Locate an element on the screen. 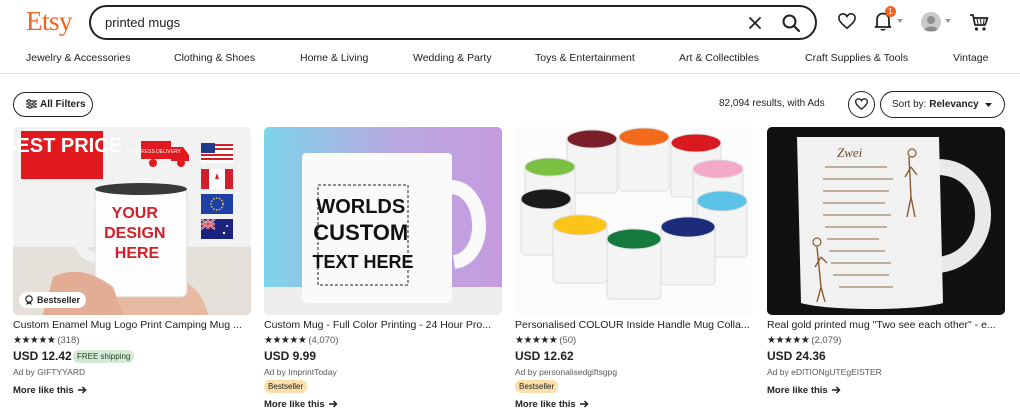  all-filters-button: All Filters is located at coordinates (53, 104).